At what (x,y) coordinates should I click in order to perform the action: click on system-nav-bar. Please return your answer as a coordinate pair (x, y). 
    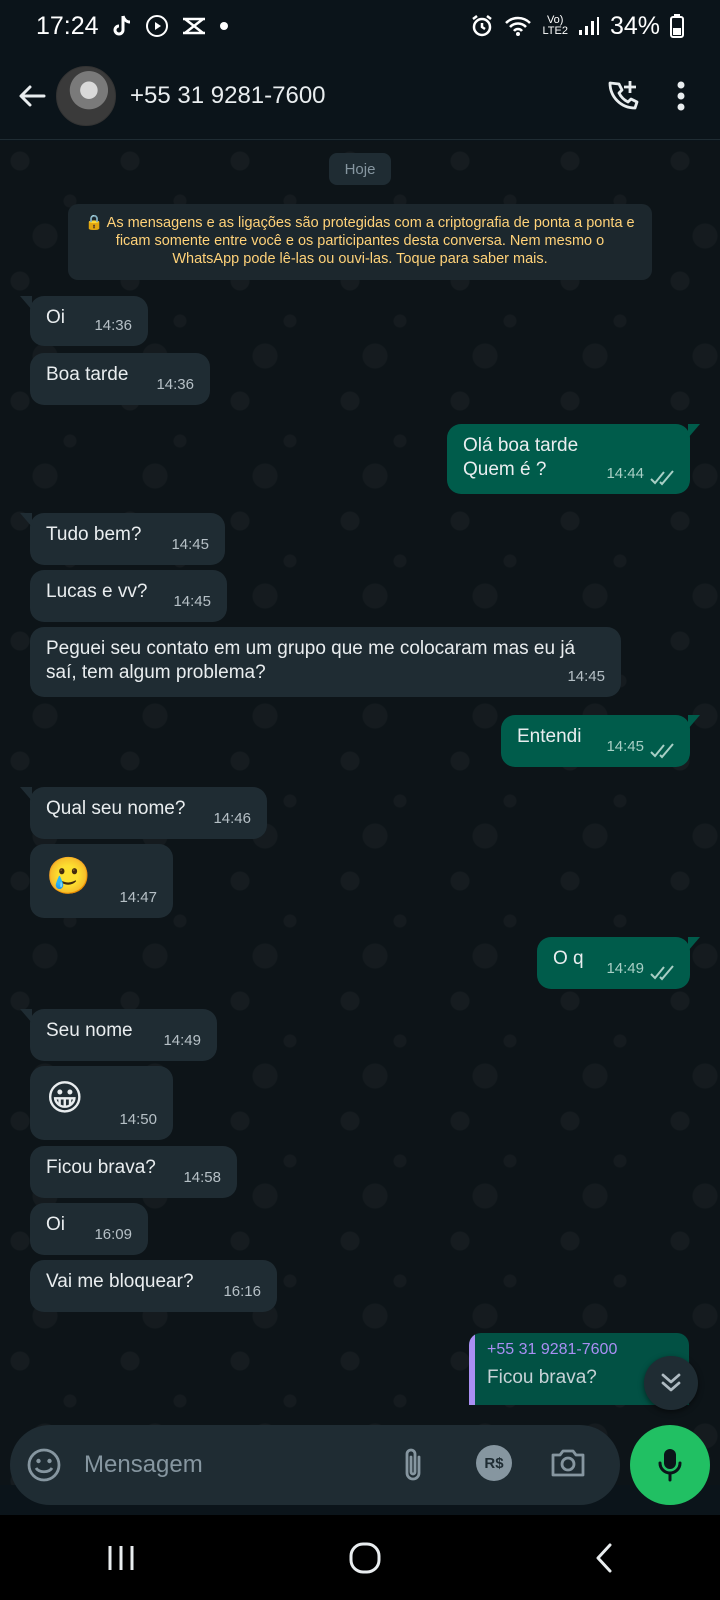
    Looking at the image, I should click on (360, 1557).